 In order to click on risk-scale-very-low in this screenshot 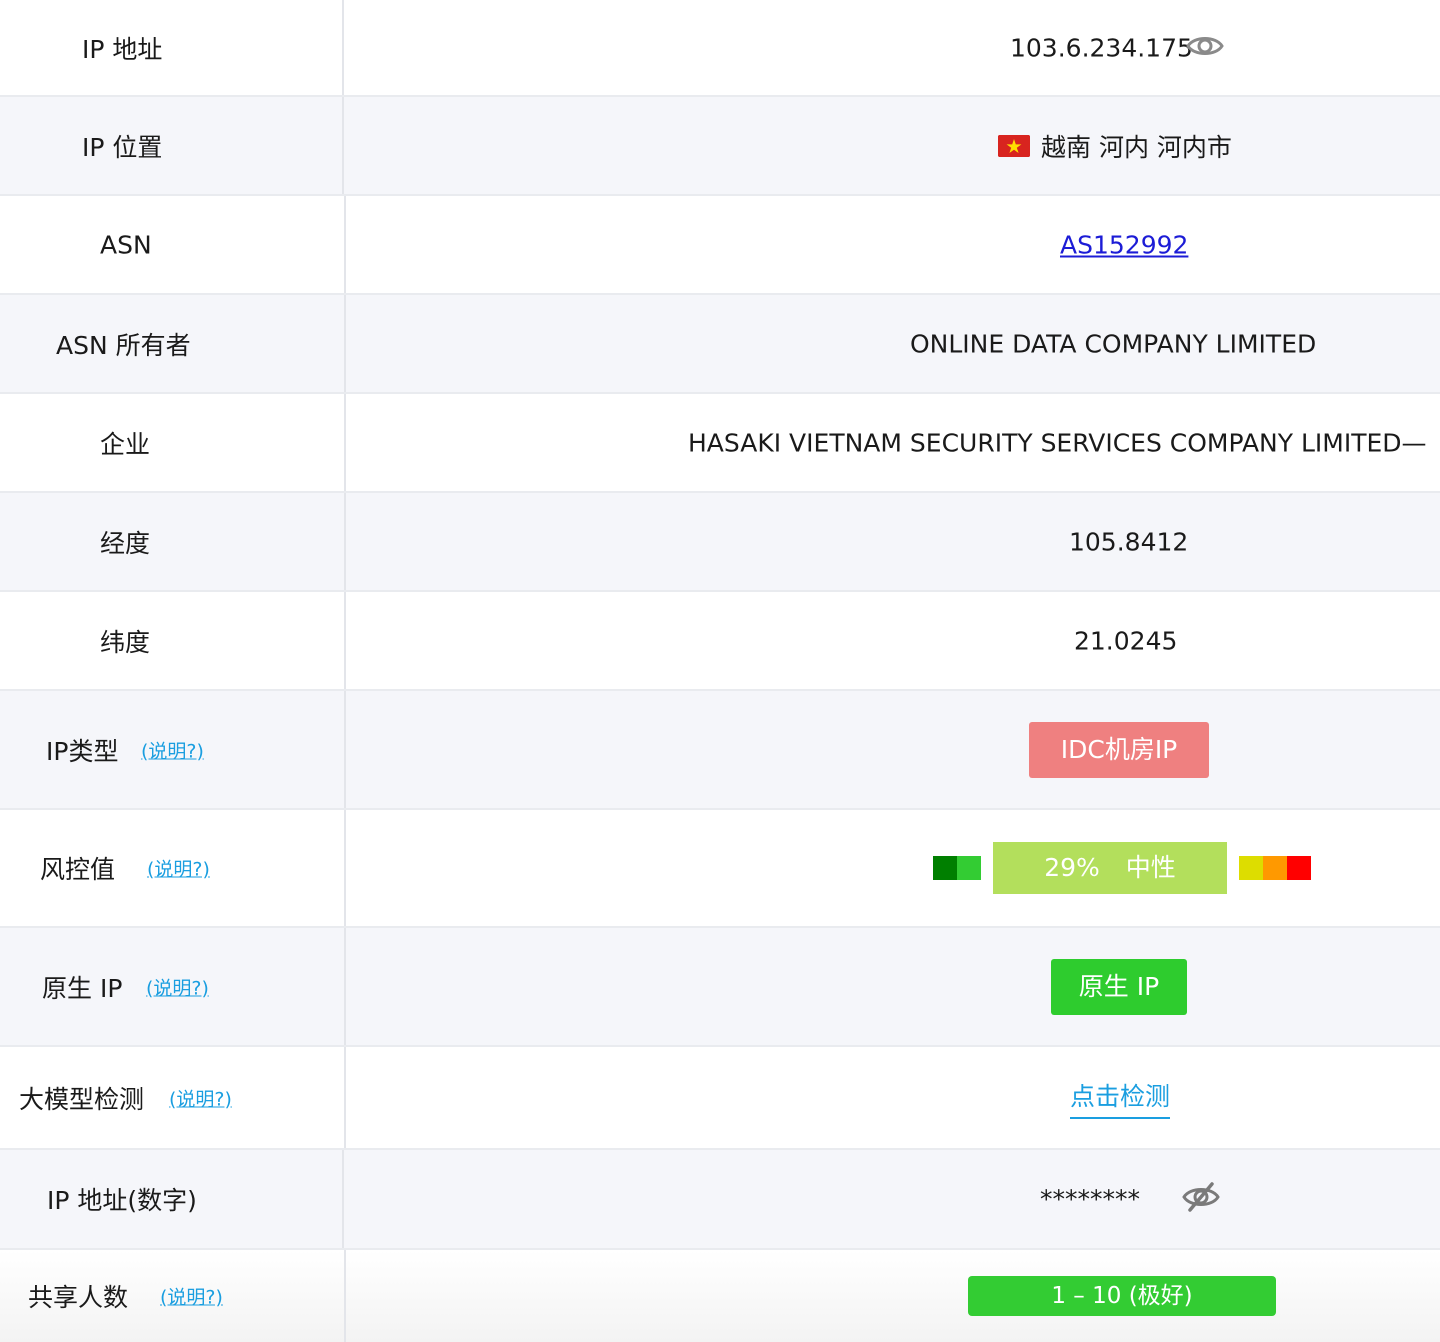, I will do `click(945, 868)`.